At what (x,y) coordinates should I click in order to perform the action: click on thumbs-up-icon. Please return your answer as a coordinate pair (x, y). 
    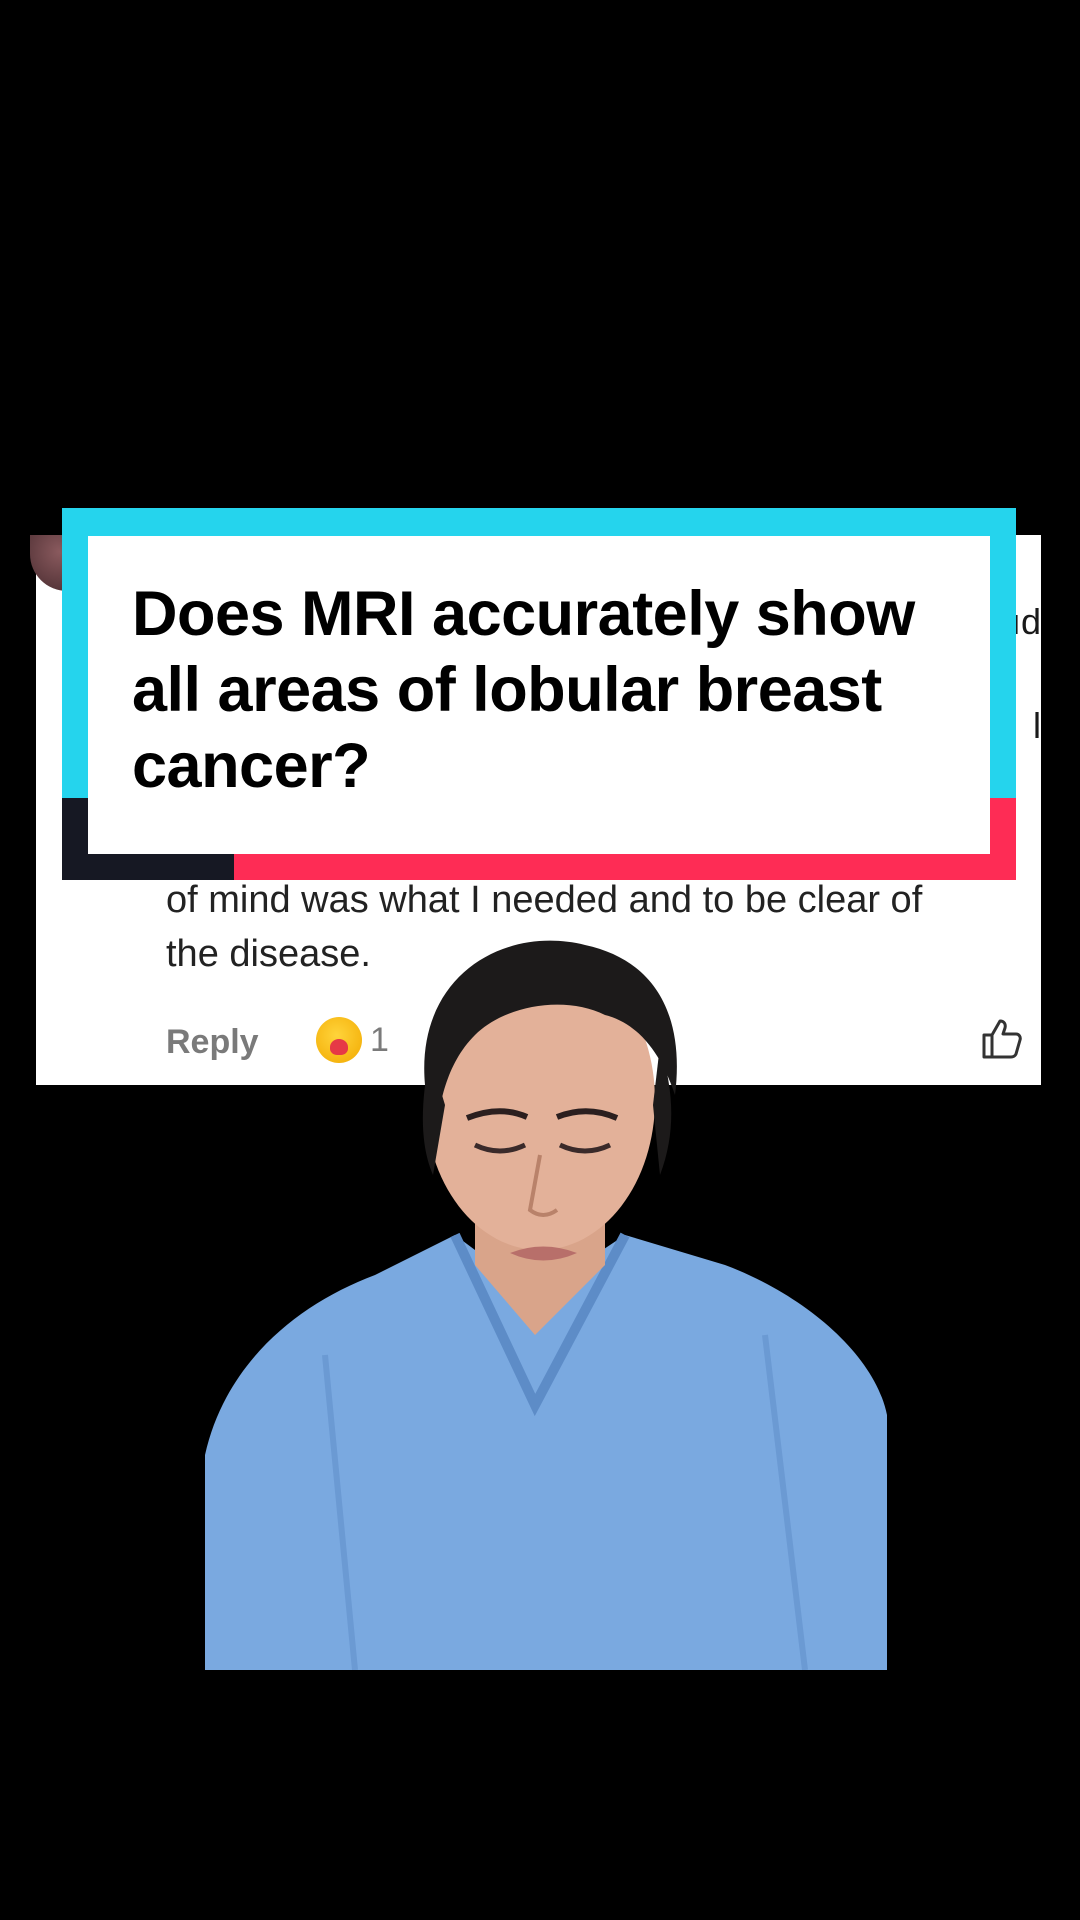
    Looking at the image, I should click on (1002, 1039).